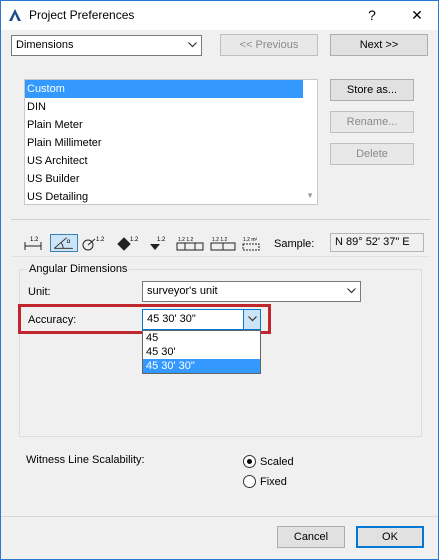  Describe the element at coordinates (106, 45) in the screenshot. I see `category-select: Dimensions` at that location.